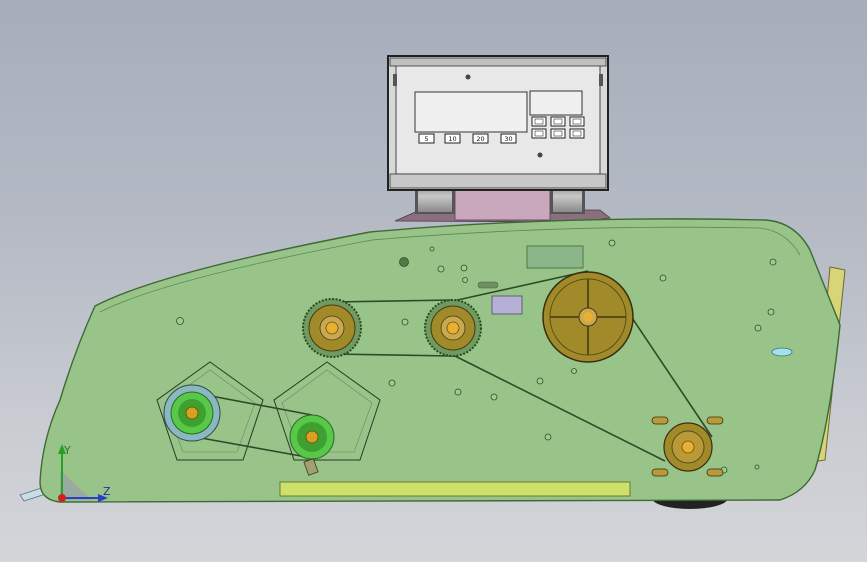  I want to click on base-strip, so click(455, 489).